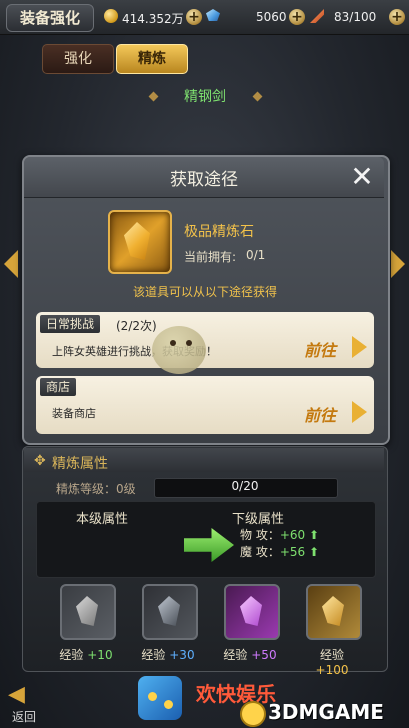 The width and height of the screenshot is (409, 728). I want to click on gem-value: 5060, so click(271, 17).